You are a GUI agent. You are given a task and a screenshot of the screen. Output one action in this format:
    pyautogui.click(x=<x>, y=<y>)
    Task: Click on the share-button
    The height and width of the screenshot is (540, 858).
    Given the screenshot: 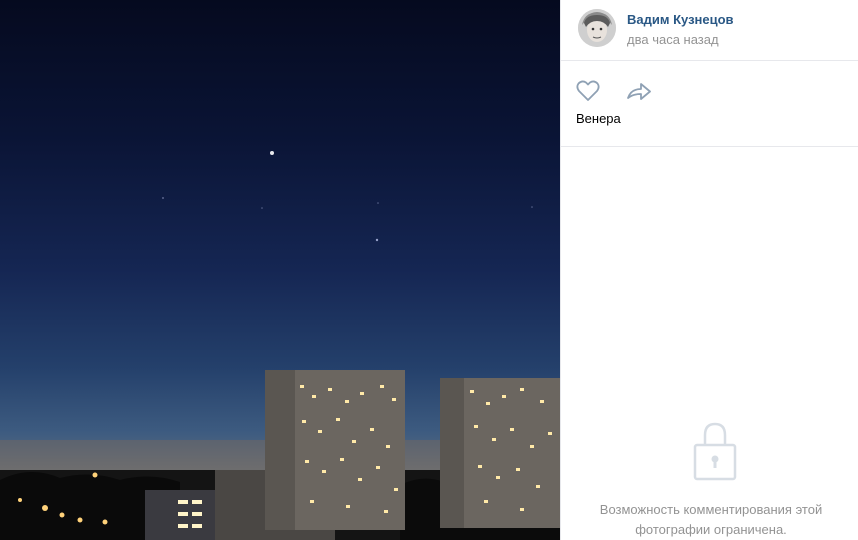 What is the action you would take?
    pyautogui.click(x=639, y=91)
    